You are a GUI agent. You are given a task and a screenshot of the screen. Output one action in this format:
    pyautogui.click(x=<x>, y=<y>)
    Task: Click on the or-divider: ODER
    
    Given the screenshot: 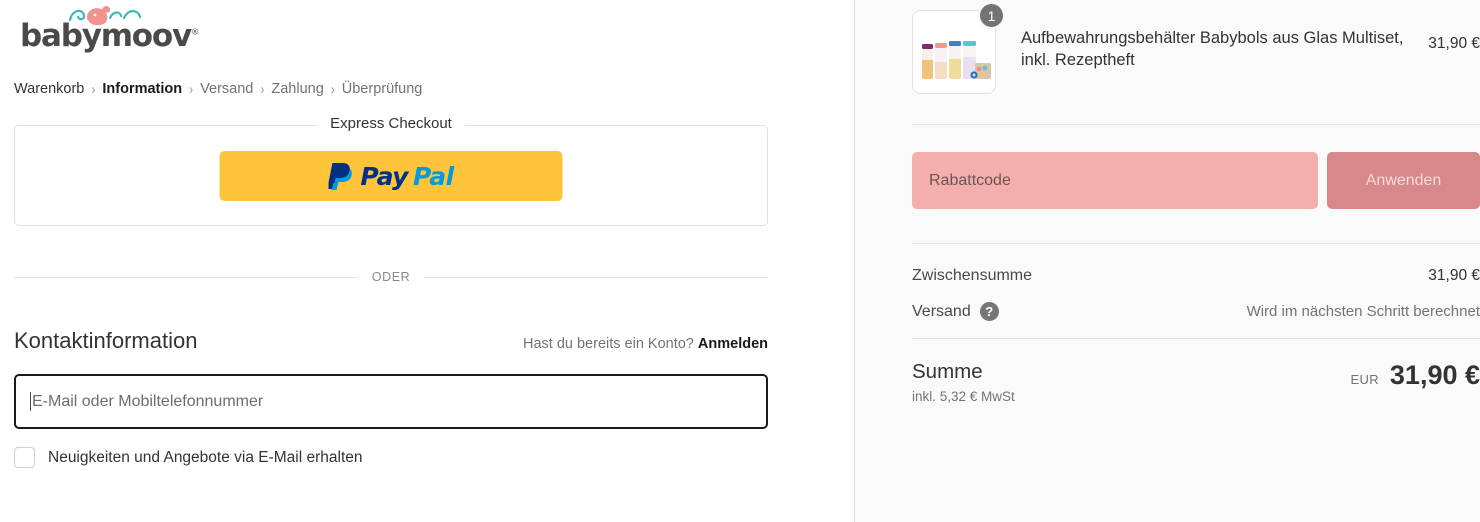 What is the action you would take?
    pyautogui.click(x=391, y=277)
    